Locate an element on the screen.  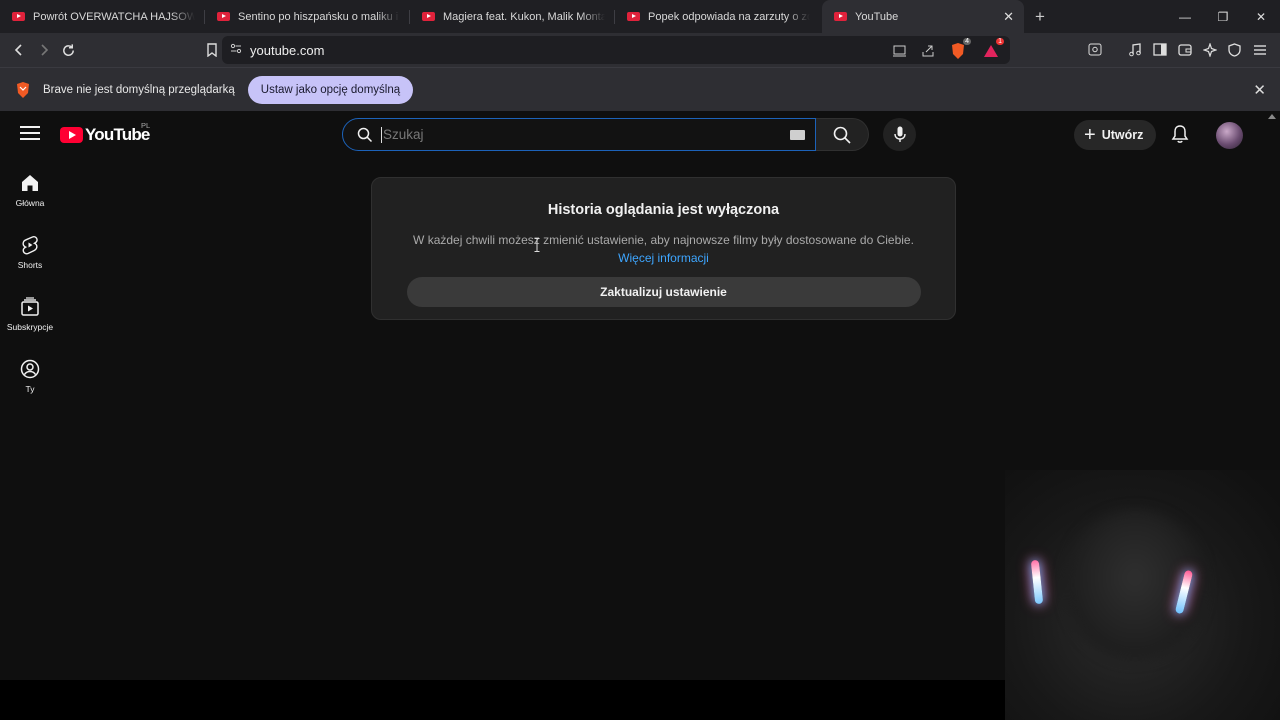
window-controls: — ❐ ✕ is located at coordinates (1223, 16).